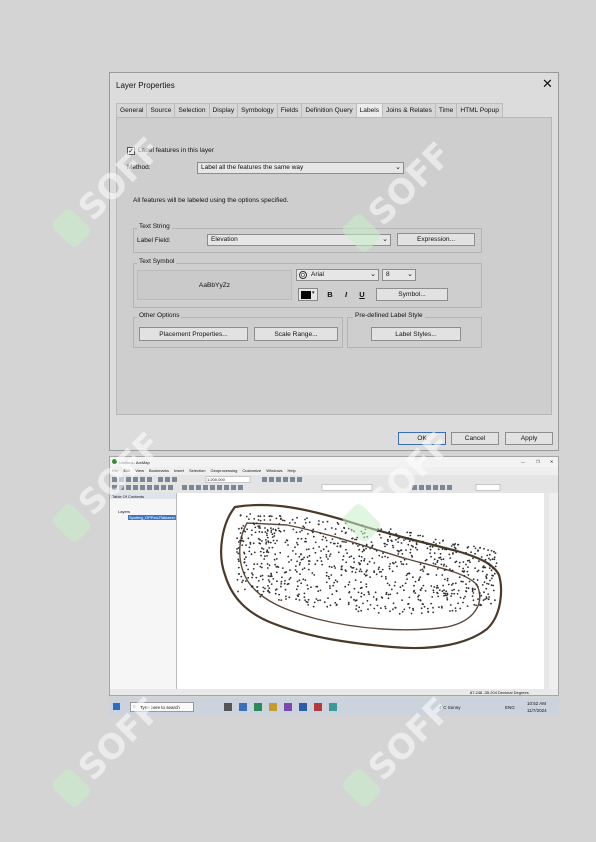  I want to click on menu-edit: Edit, so click(126, 471).